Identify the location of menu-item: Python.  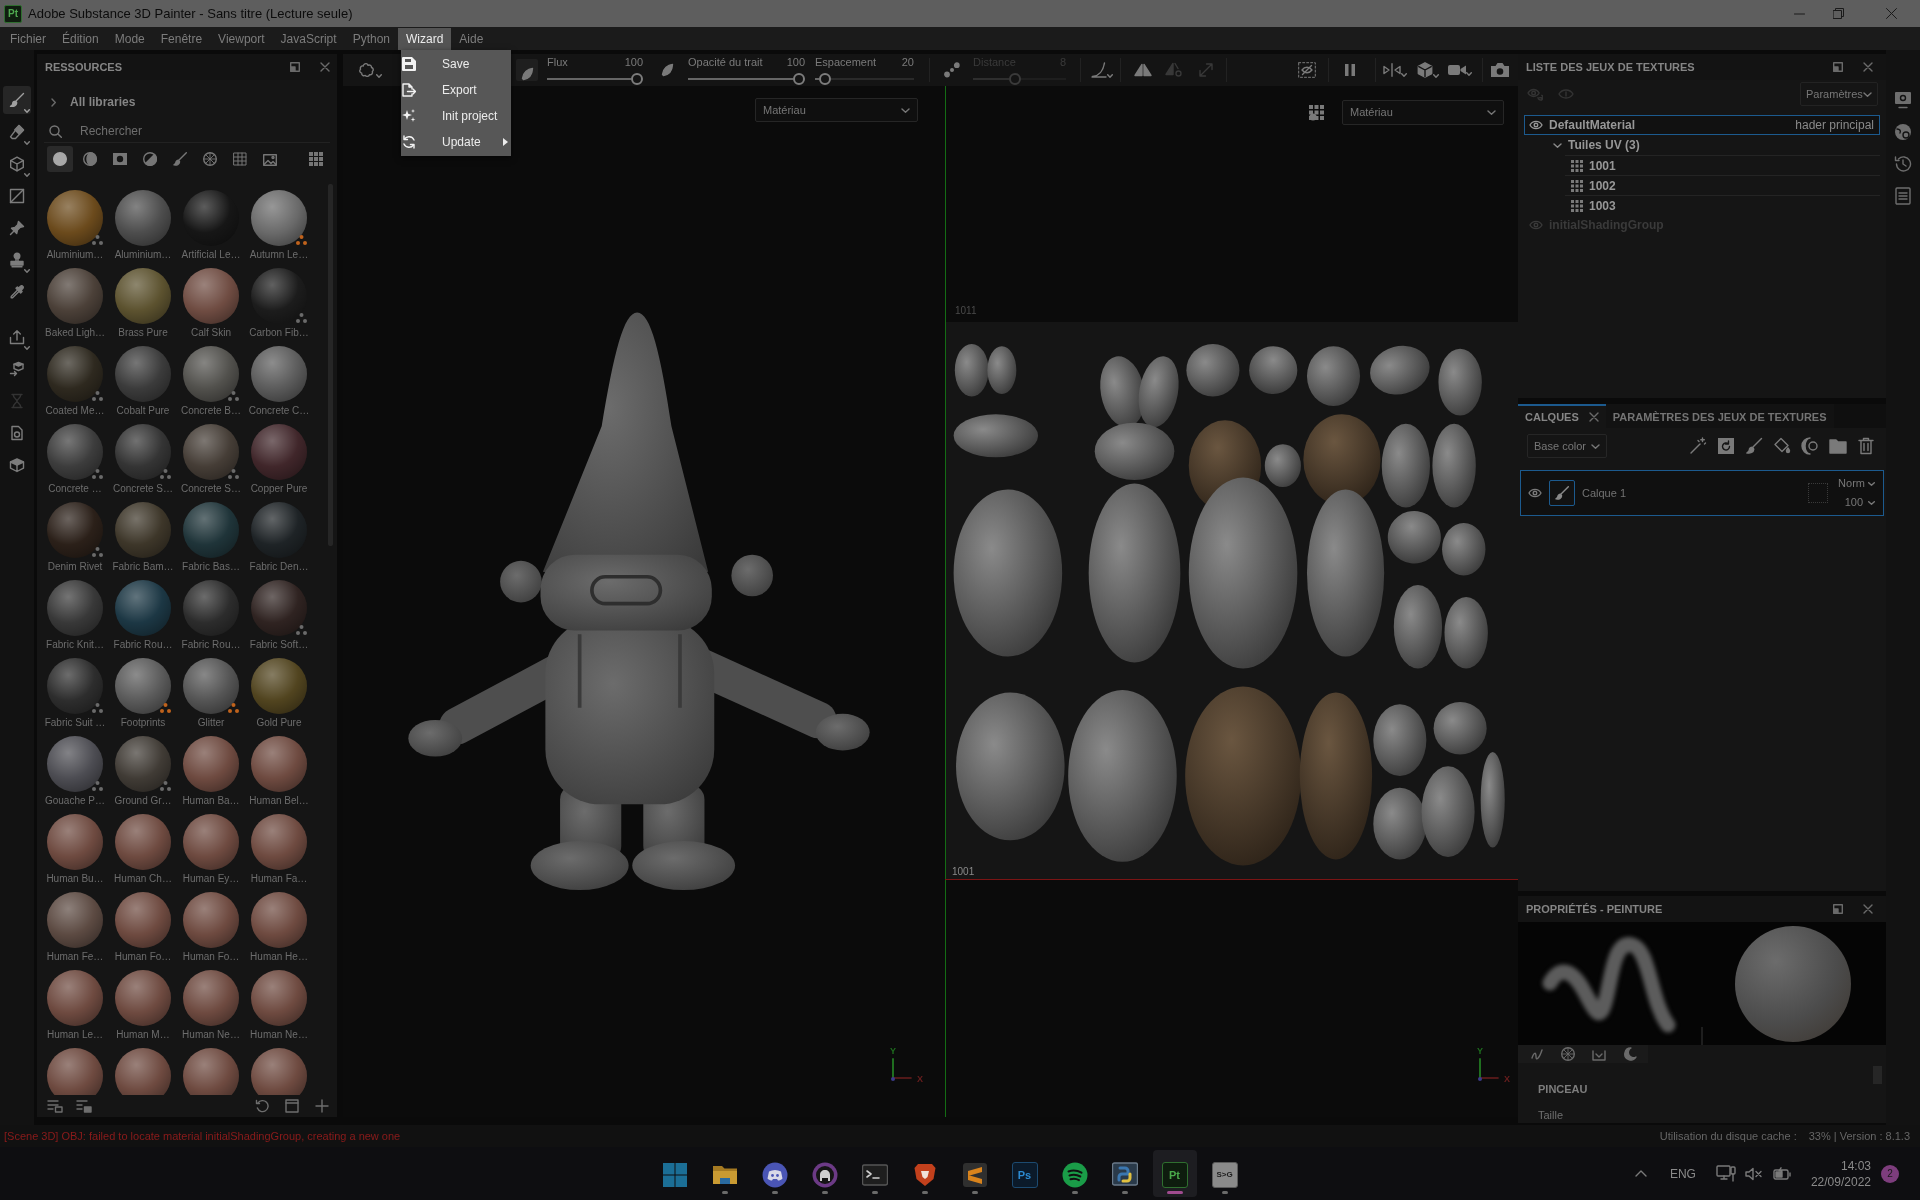
(371, 38).